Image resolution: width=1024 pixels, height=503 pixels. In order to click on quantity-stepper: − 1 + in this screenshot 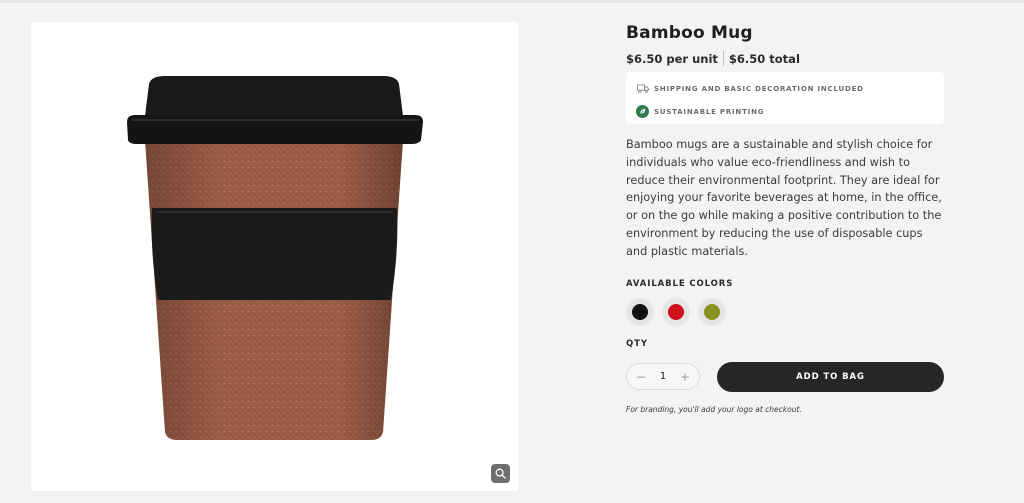, I will do `click(663, 377)`.